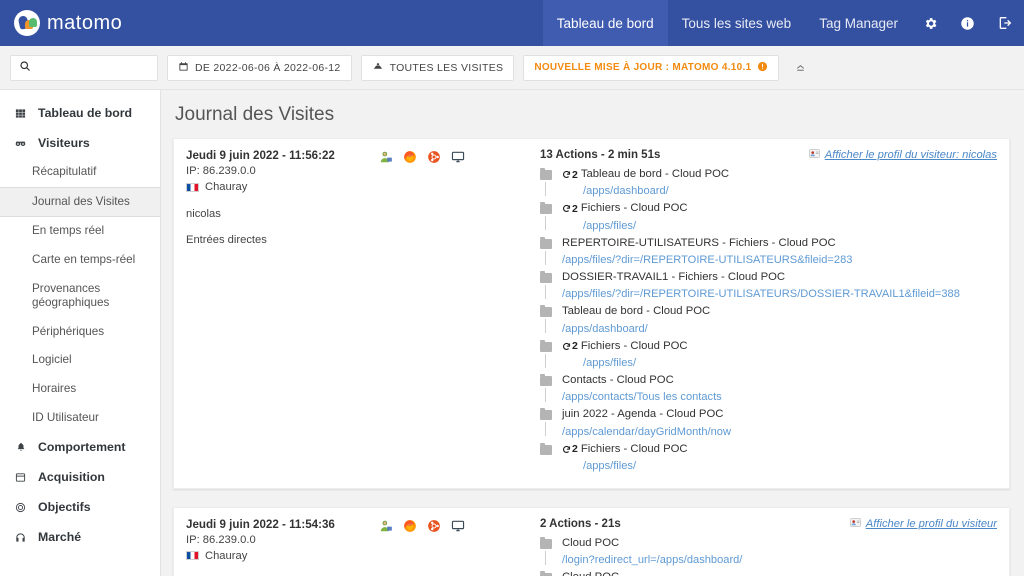 This screenshot has width=1024, height=576. I want to click on visit-datetime: Jeudi 9 juin 2022 - 11:56:22, so click(260, 155).